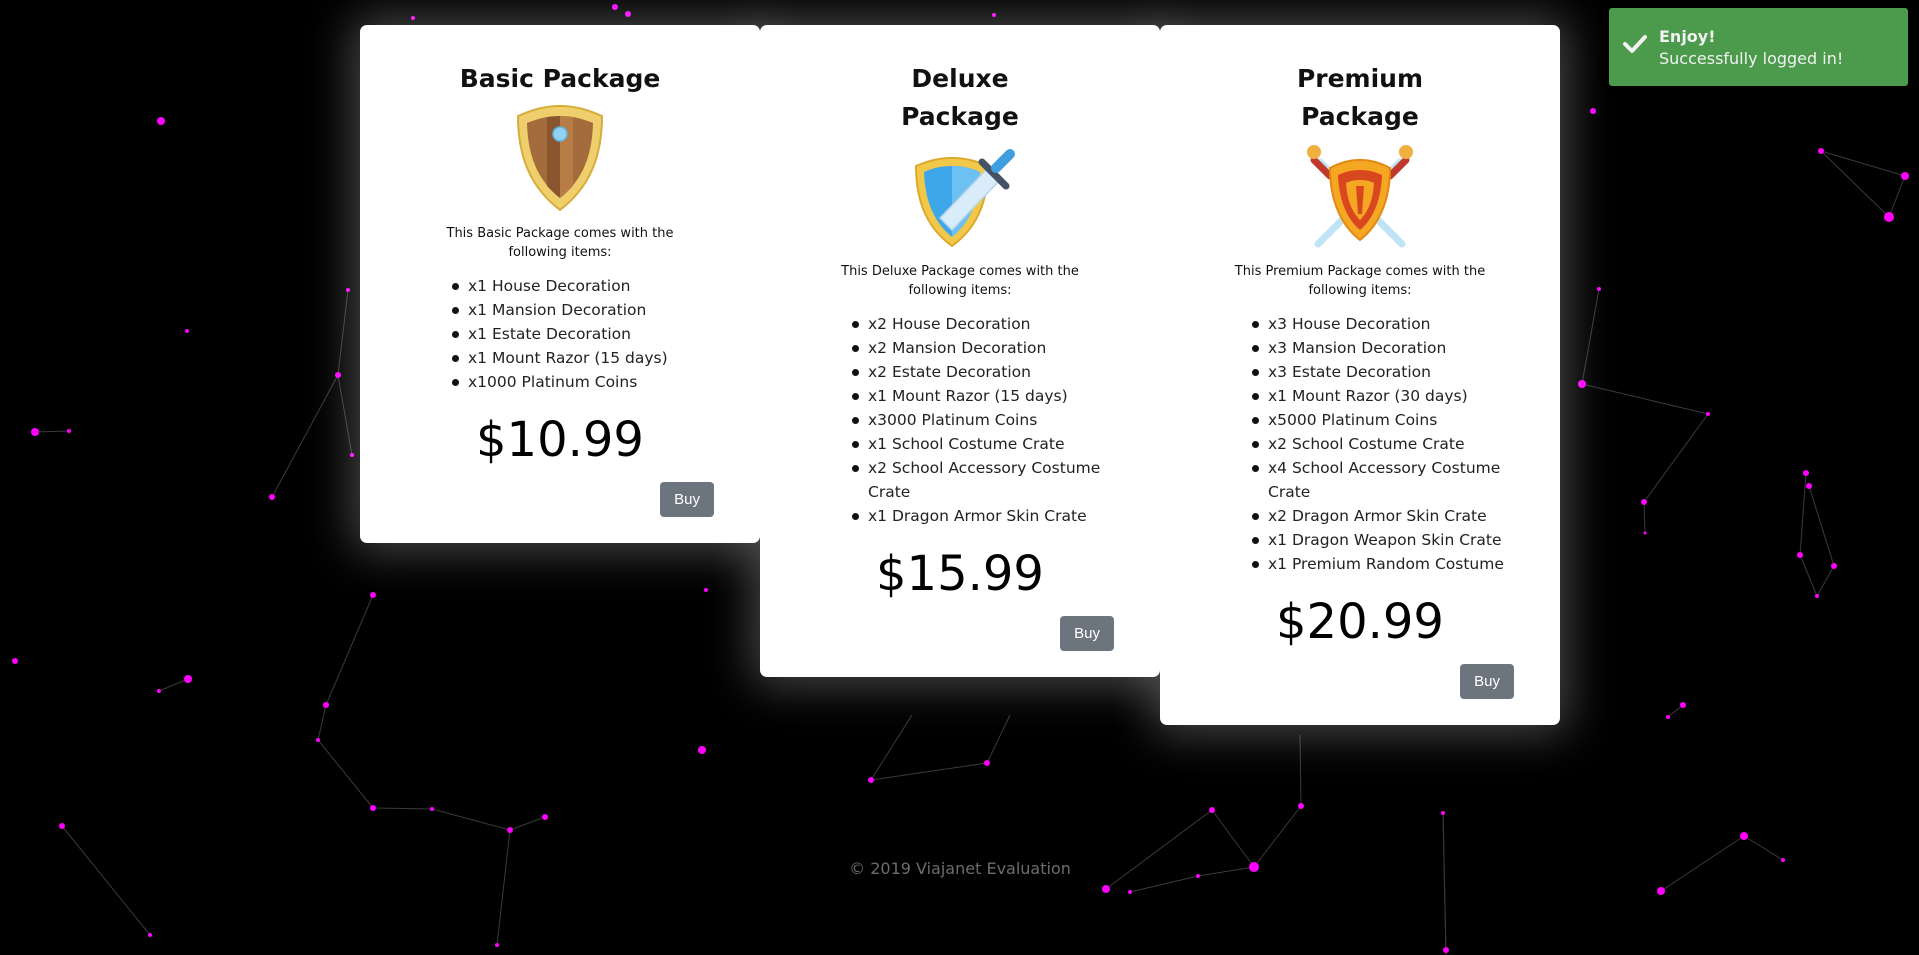 The image size is (1919, 955). I want to click on list-item: x3 Estate Decoration, so click(1386, 372).